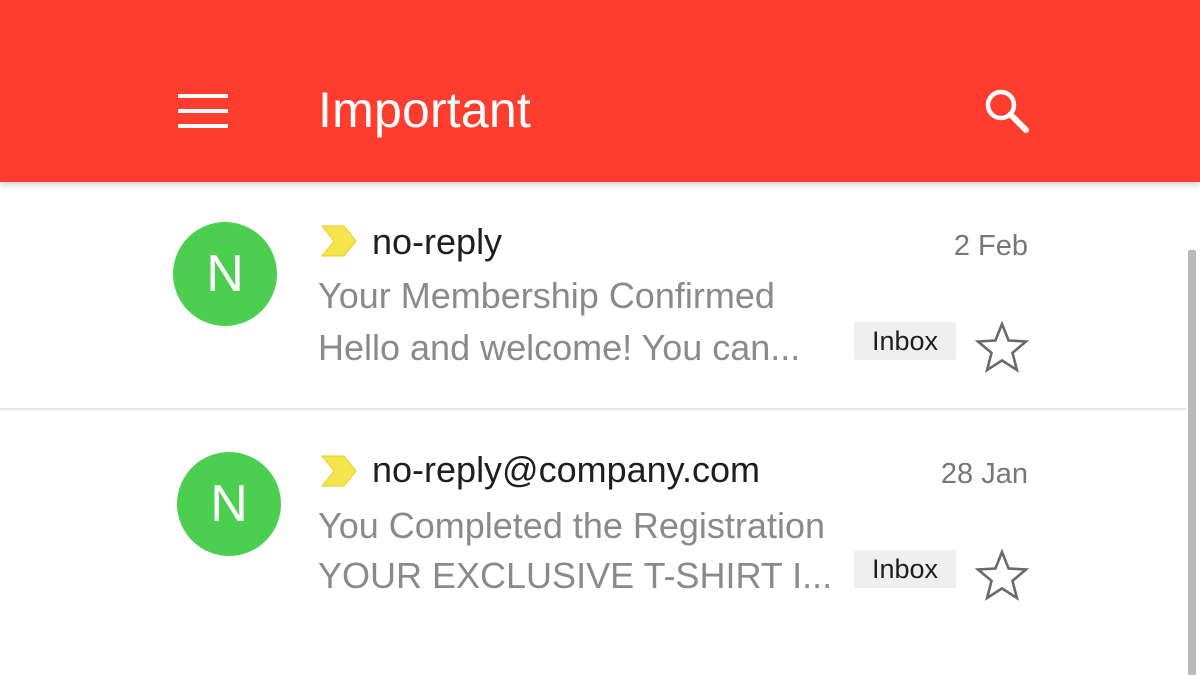  What do you see at coordinates (566, 469) in the screenshot?
I see `email-sender: no-reply@company.com` at bounding box center [566, 469].